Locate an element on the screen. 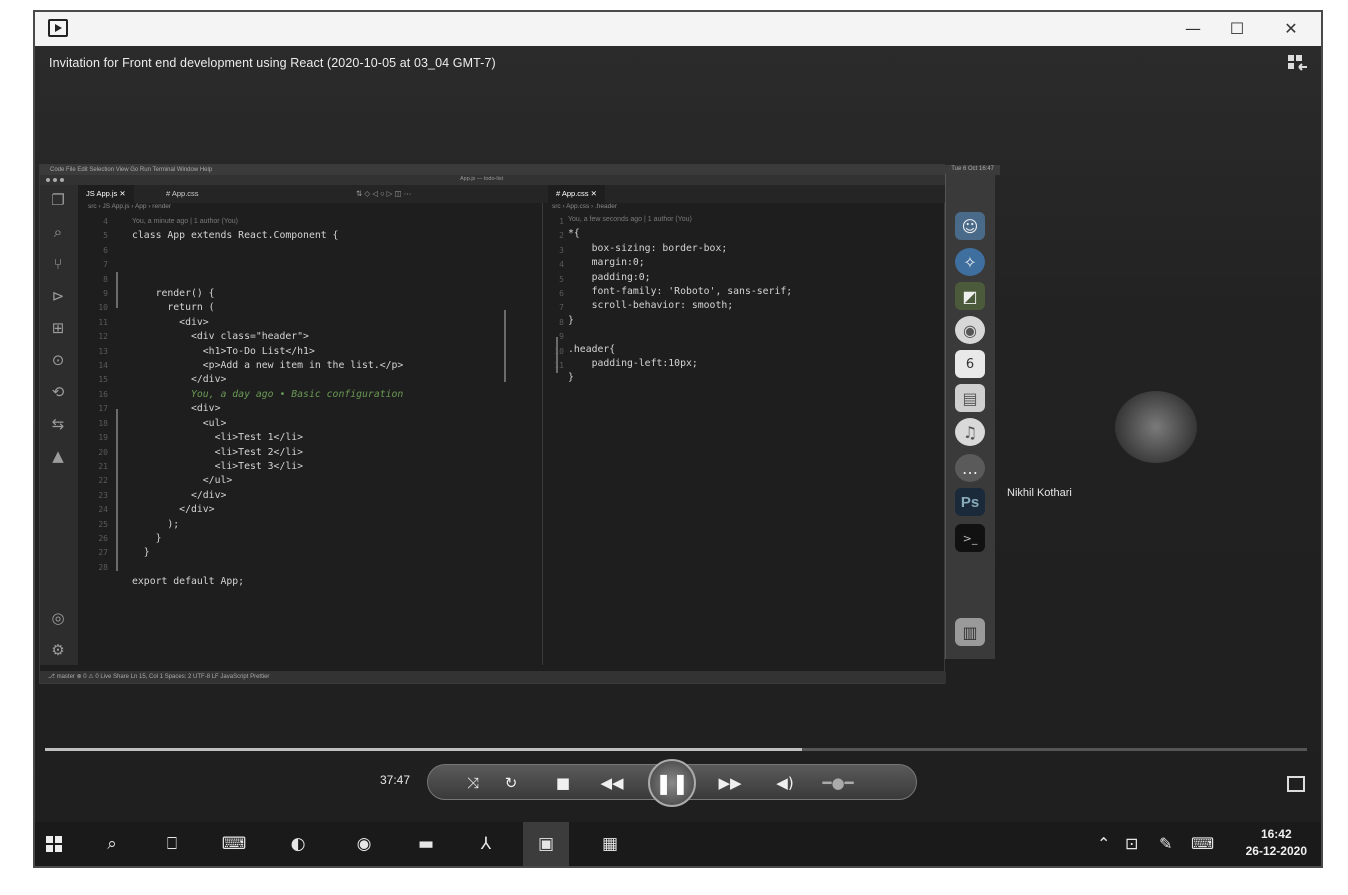 The height and width of the screenshot is (895, 1348). calendar-icon: 6 is located at coordinates (970, 364).